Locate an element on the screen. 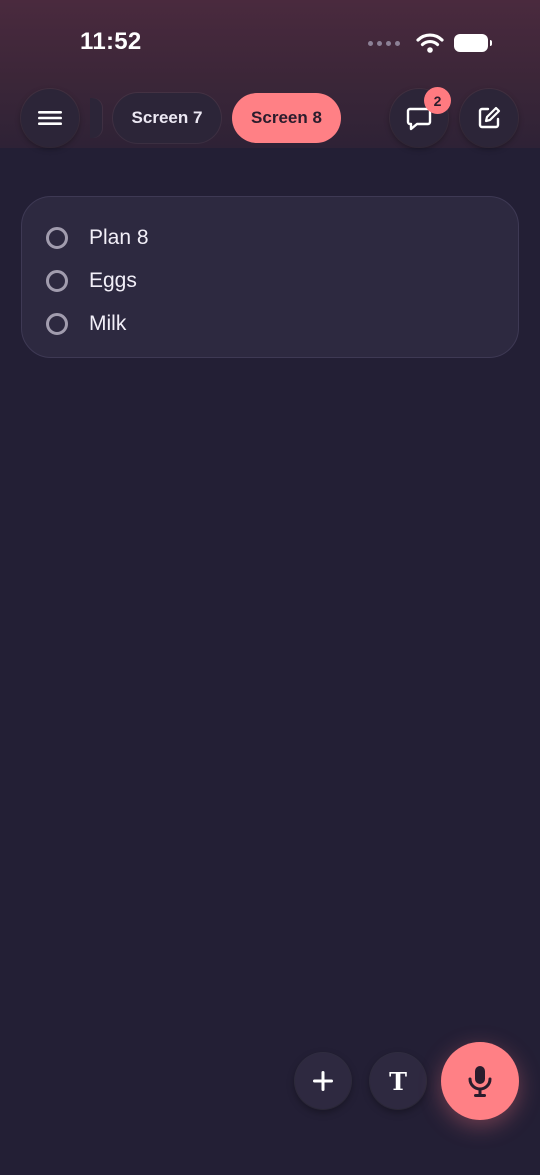 The width and height of the screenshot is (540, 1175). add-button is located at coordinates (323, 1081).